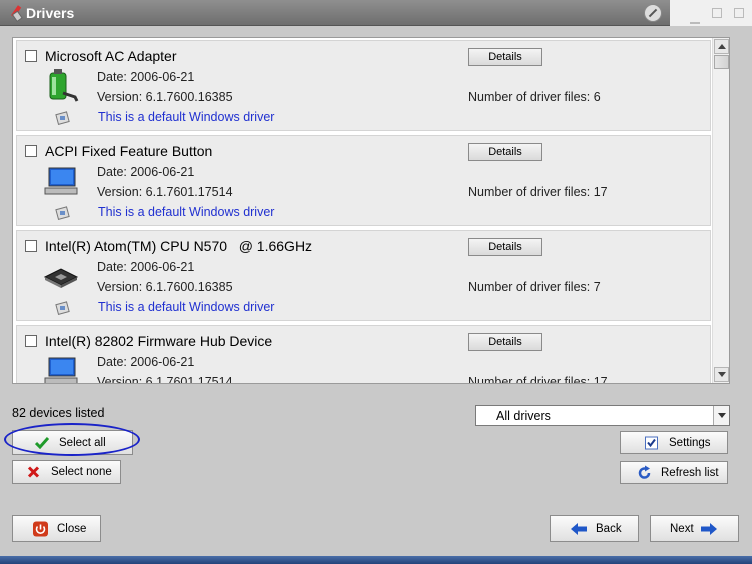 The image size is (752, 564). What do you see at coordinates (64, 85) in the screenshot?
I see `battery-plug-icon` at bounding box center [64, 85].